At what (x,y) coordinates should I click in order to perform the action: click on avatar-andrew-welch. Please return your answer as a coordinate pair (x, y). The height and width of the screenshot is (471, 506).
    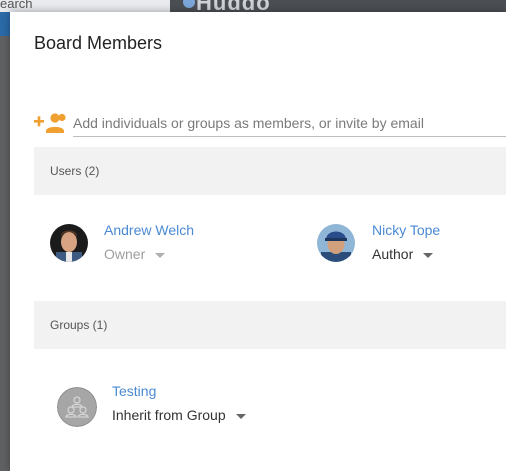
    Looking at the image, I should click on (69, 243).